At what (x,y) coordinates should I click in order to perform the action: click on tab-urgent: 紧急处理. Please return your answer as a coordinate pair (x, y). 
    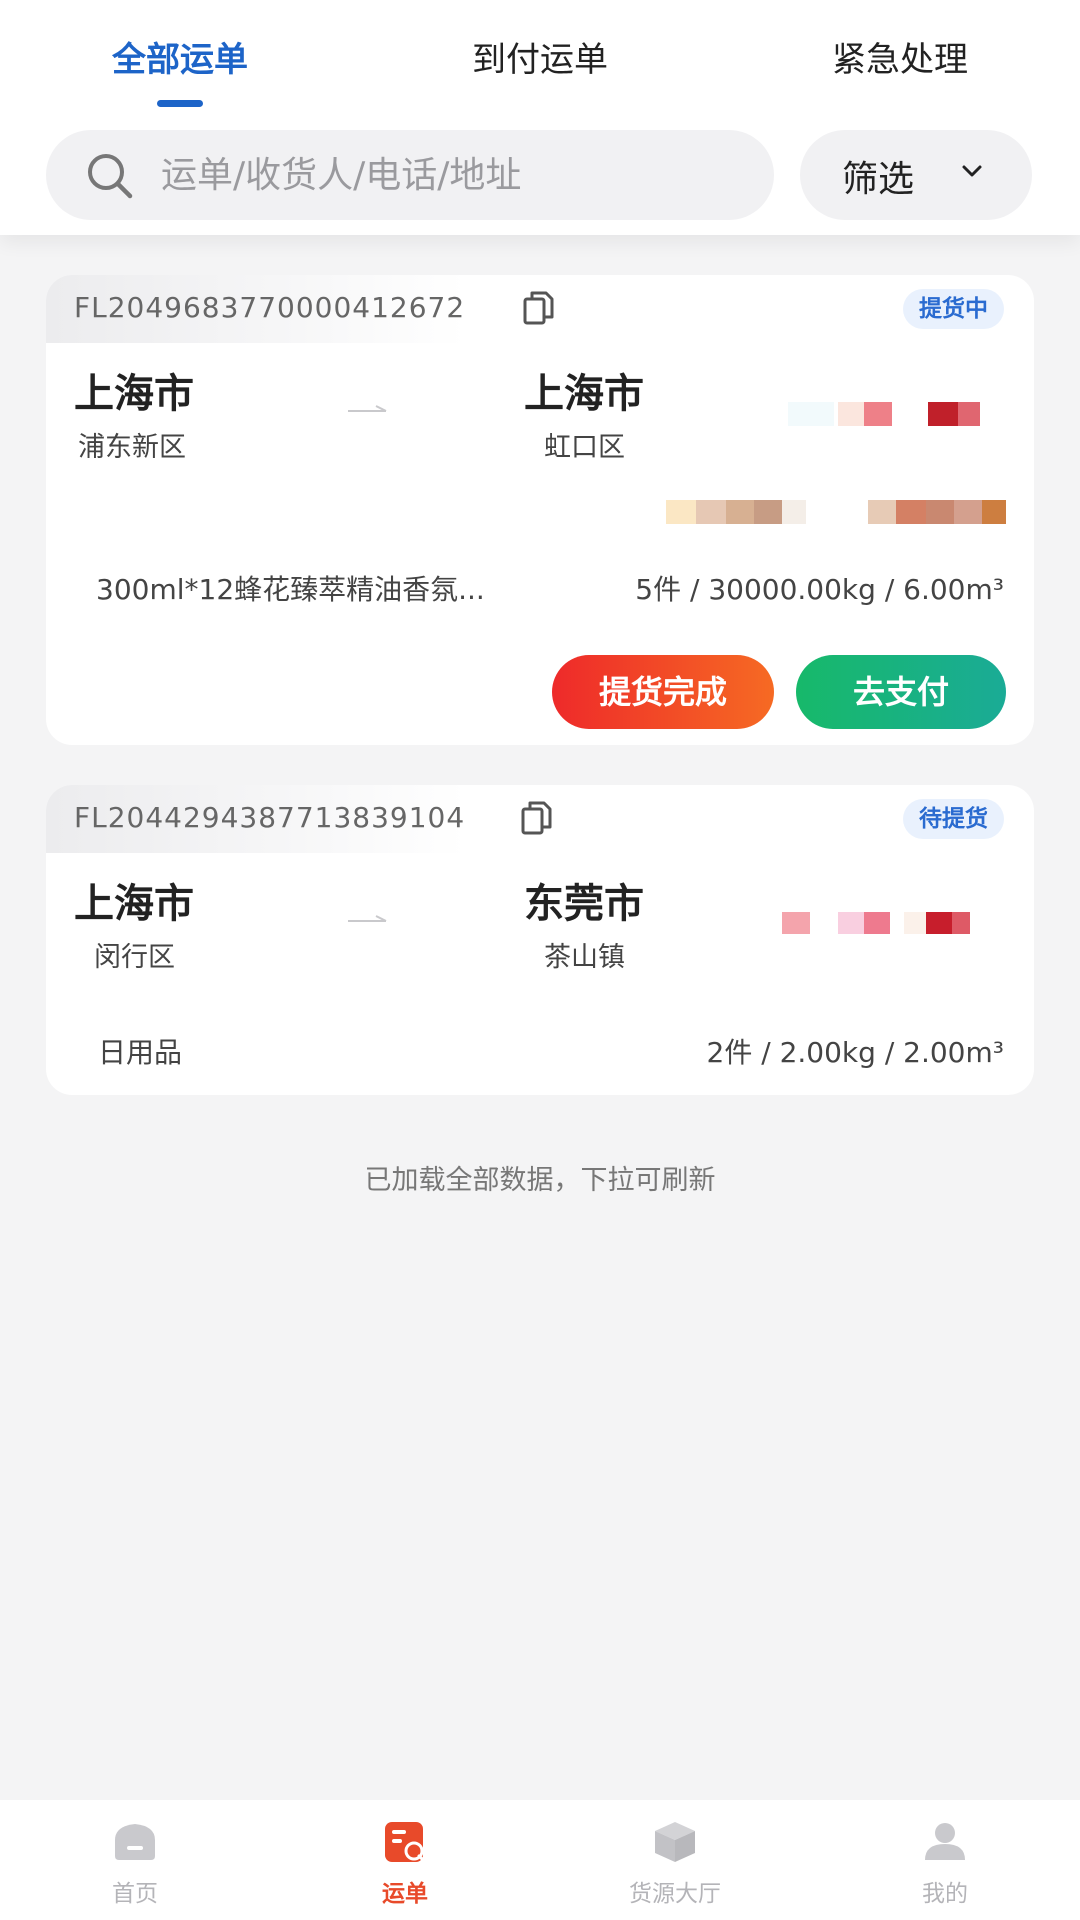
    Looking at the image, I should click on (900, 56).